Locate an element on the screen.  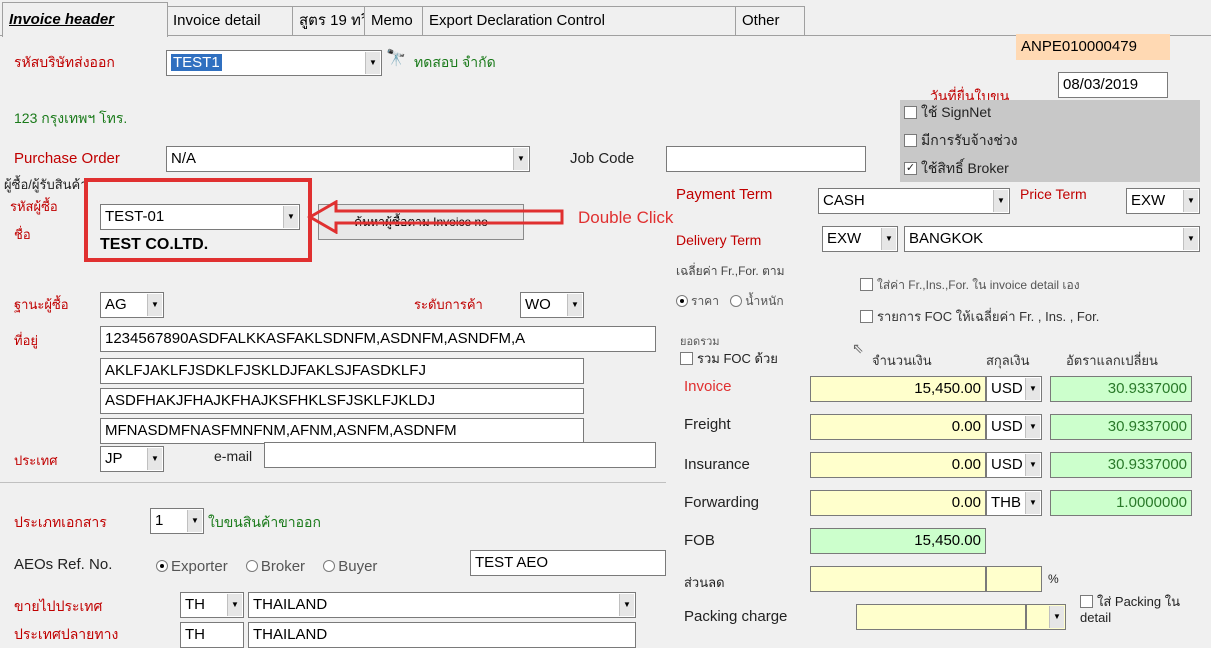
buyer-country-select: JP ▼ is located at coordinates (132, 459).